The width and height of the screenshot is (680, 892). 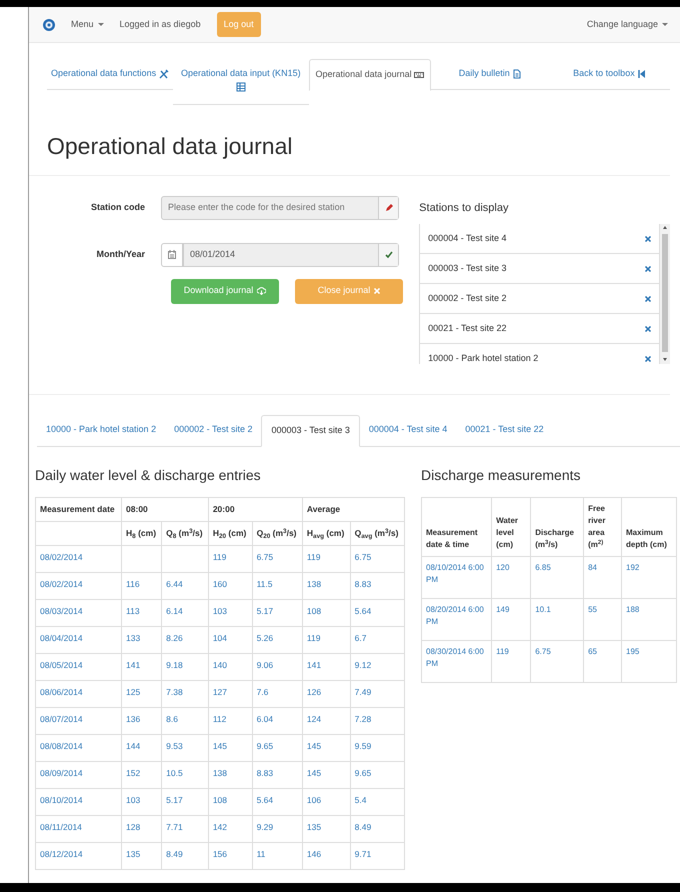 What do you see at coordinates (592, 651) in the screenshot?
I see `table-cell: 65` at bounding box center [592, 651].